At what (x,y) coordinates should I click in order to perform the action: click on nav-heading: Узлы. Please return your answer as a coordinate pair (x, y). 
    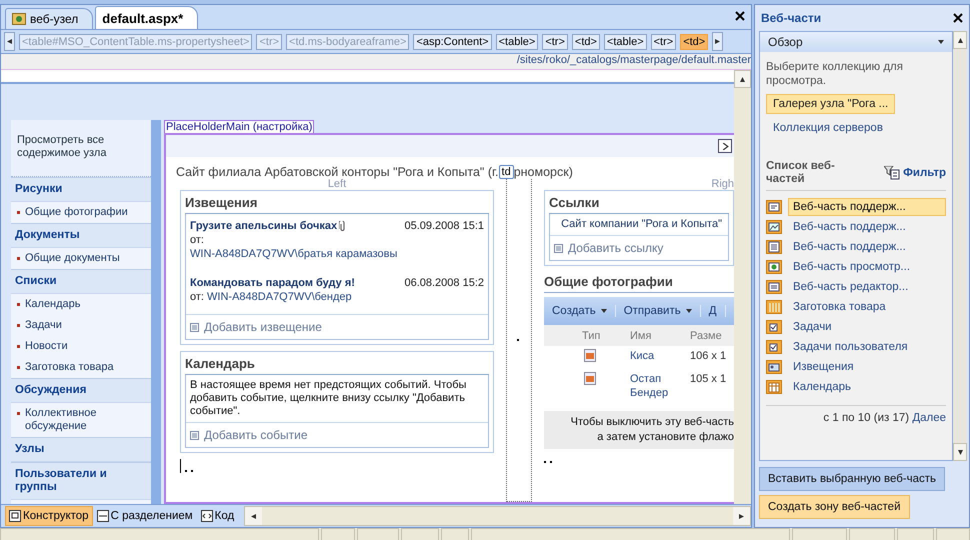
    Looking at the image, I should click on (81, 449).